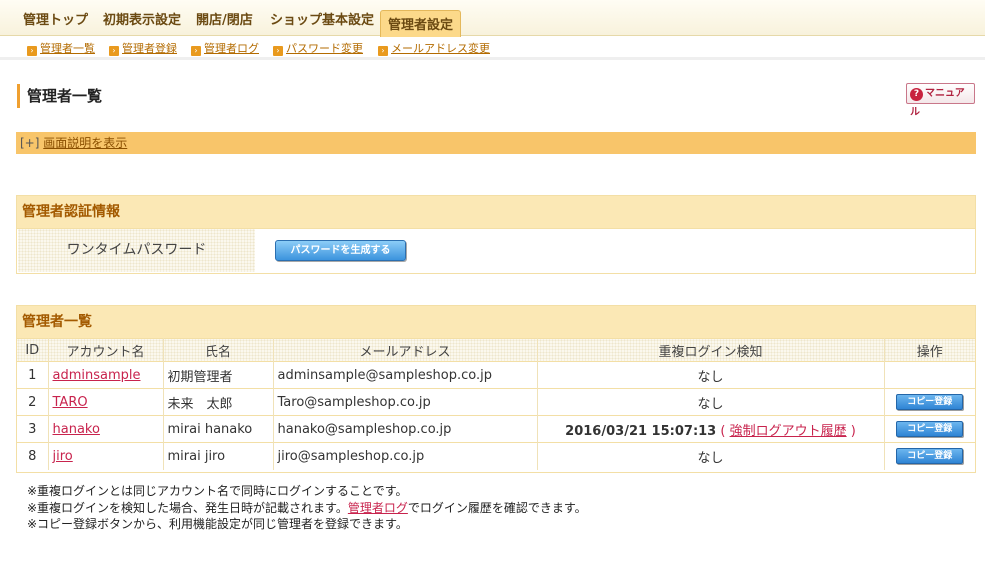  I want to click on row-dup-login: 2016/03/21 15:07:13 ( 強制ログアウト履歴 ), so click(711, 429).